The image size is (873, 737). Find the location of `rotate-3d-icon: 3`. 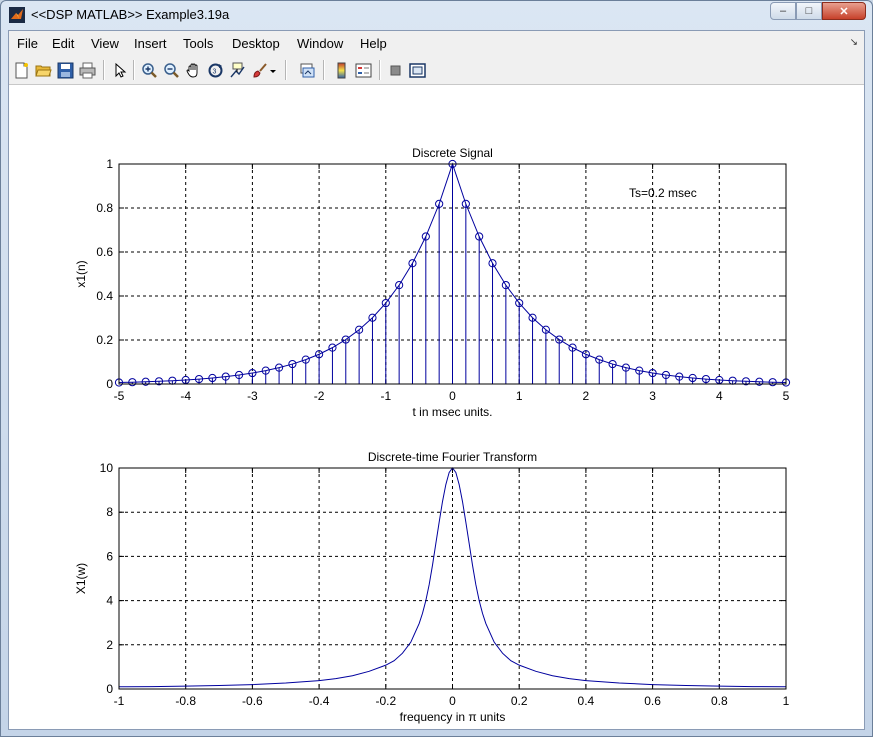

rotate-3d-icon: 3 is located at coordinates (215, 70).